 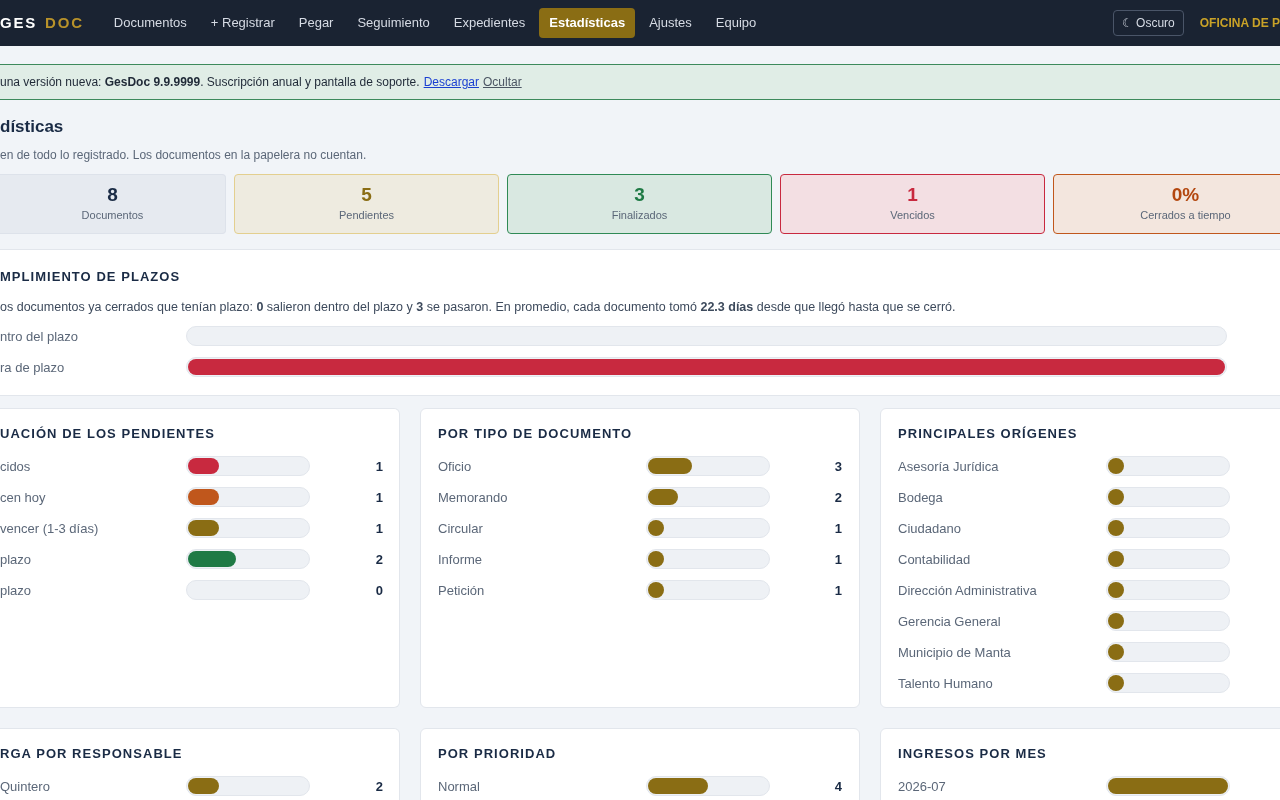 What do you see at coordinates (946, 683) in the screenshot?
I see `row-label: Talento Humano` at bounding box center [946, 683].